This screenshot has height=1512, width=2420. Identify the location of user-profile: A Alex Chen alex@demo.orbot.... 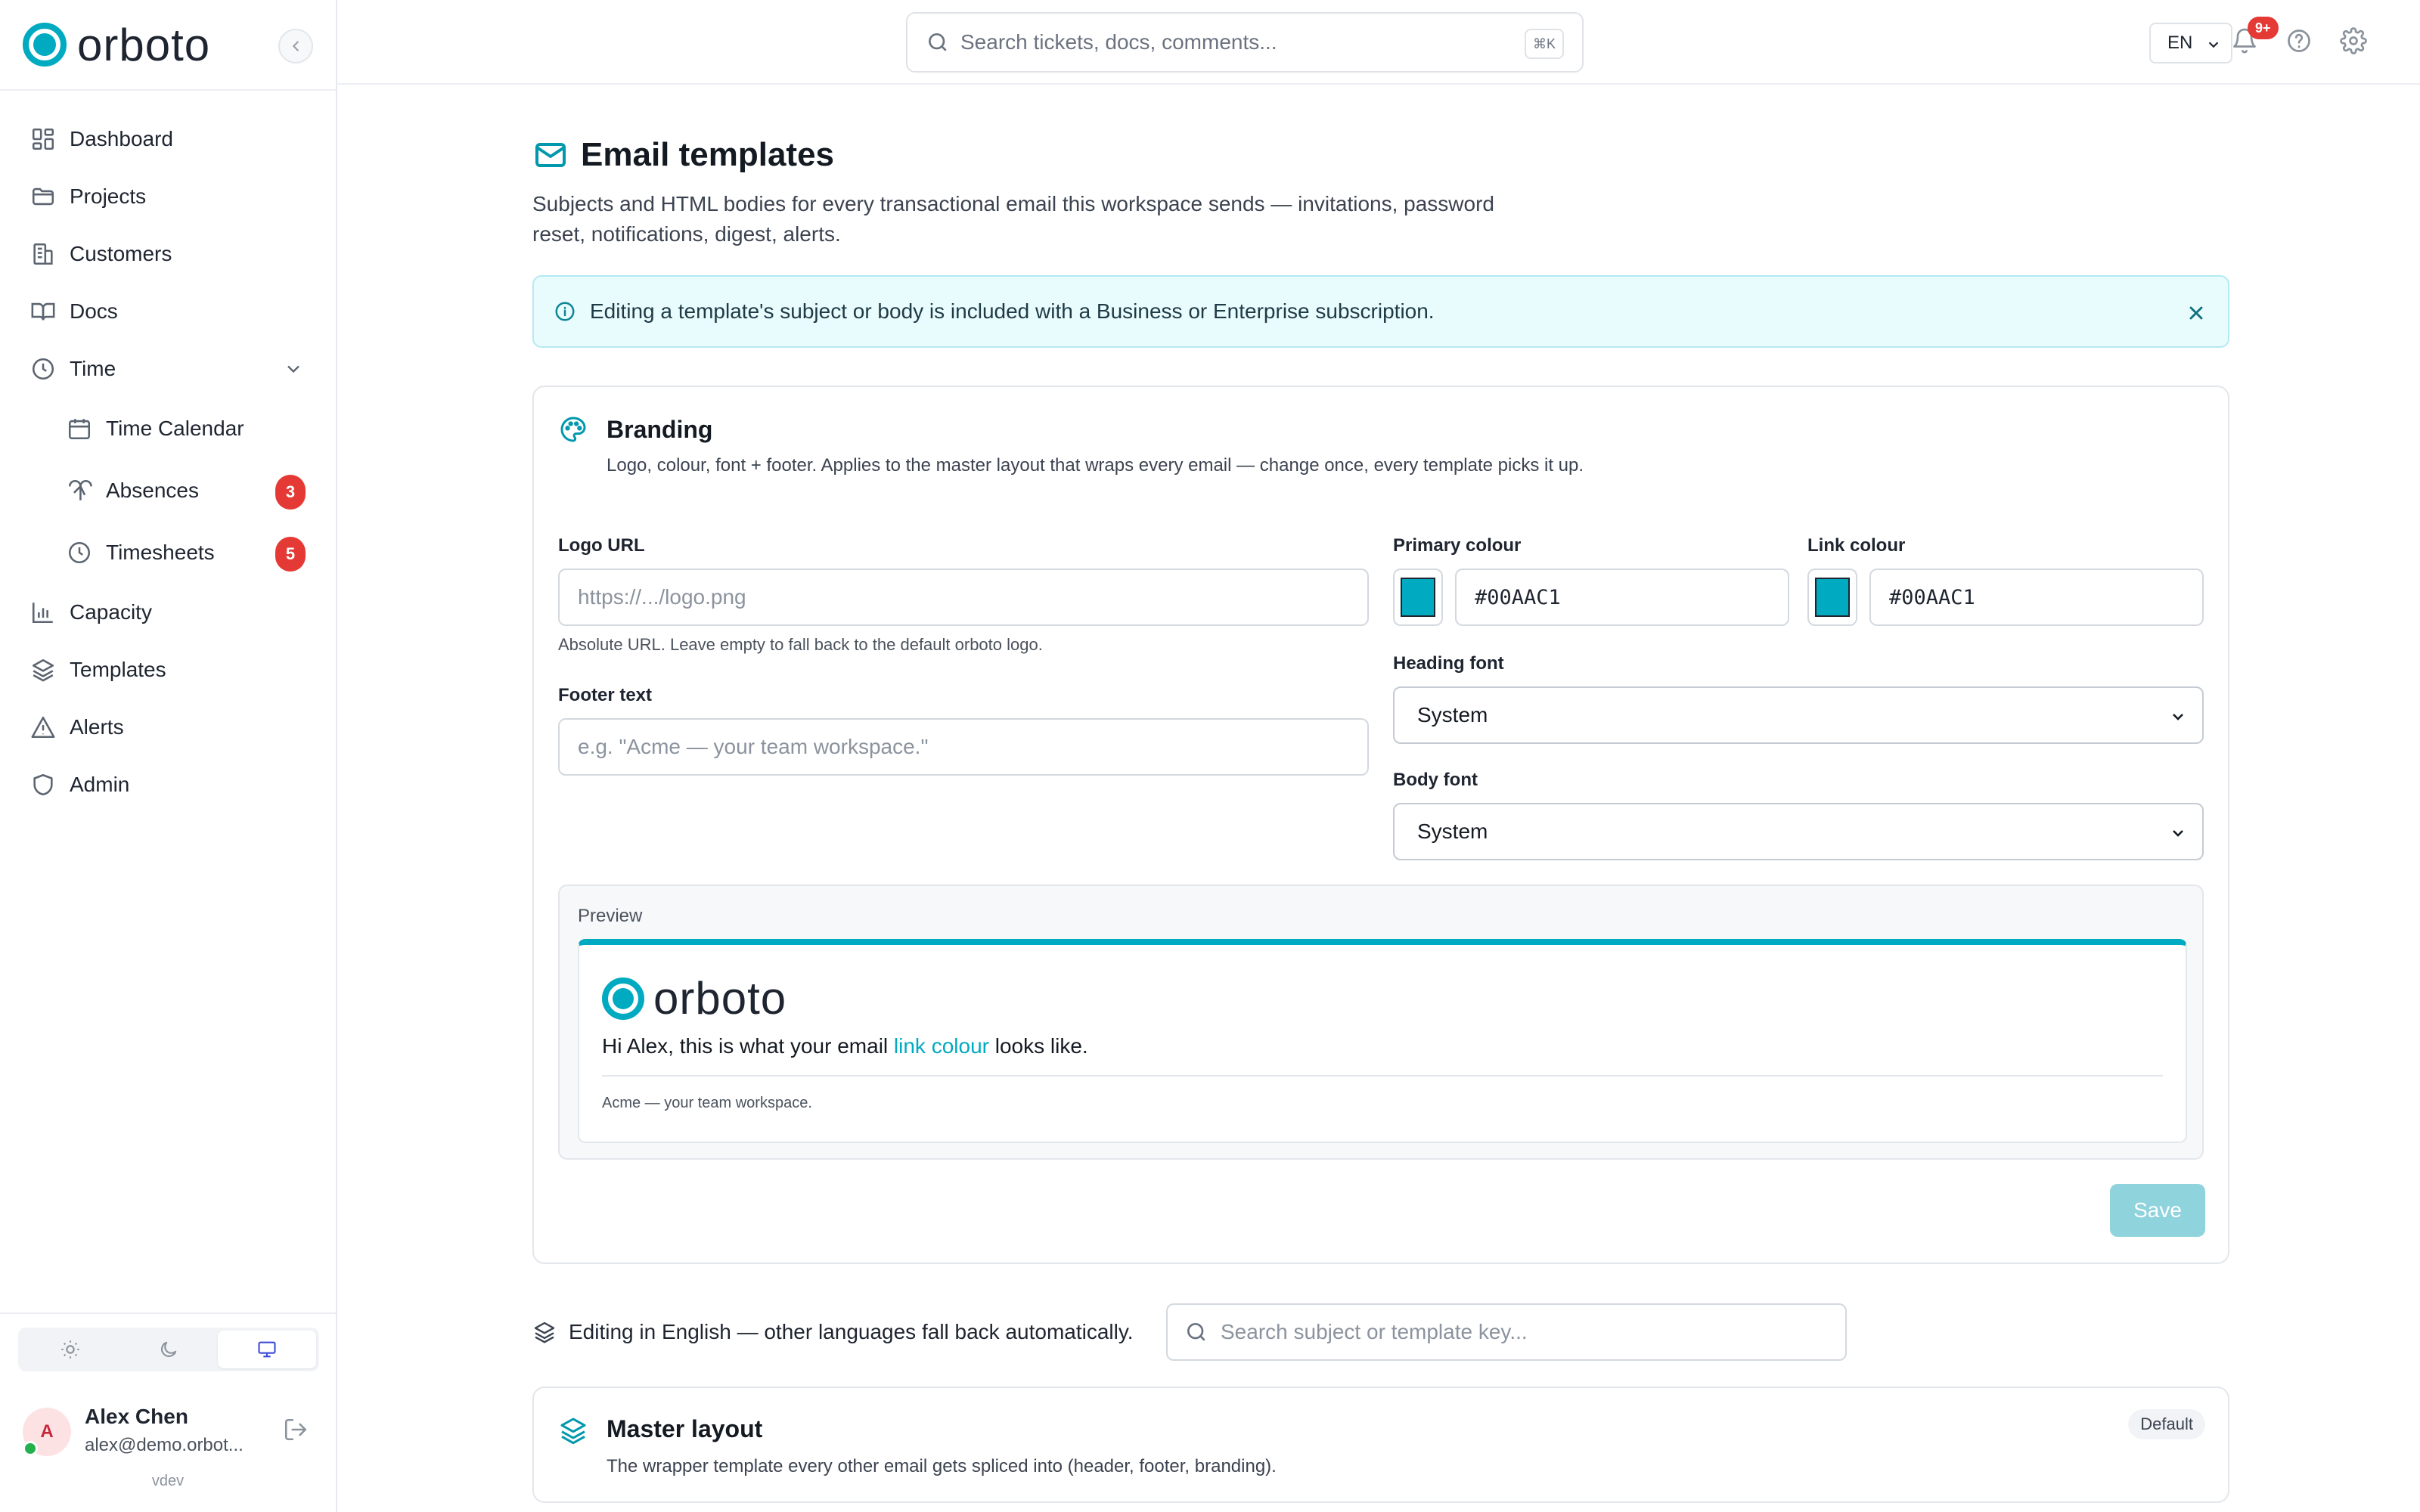
(170, 1435).